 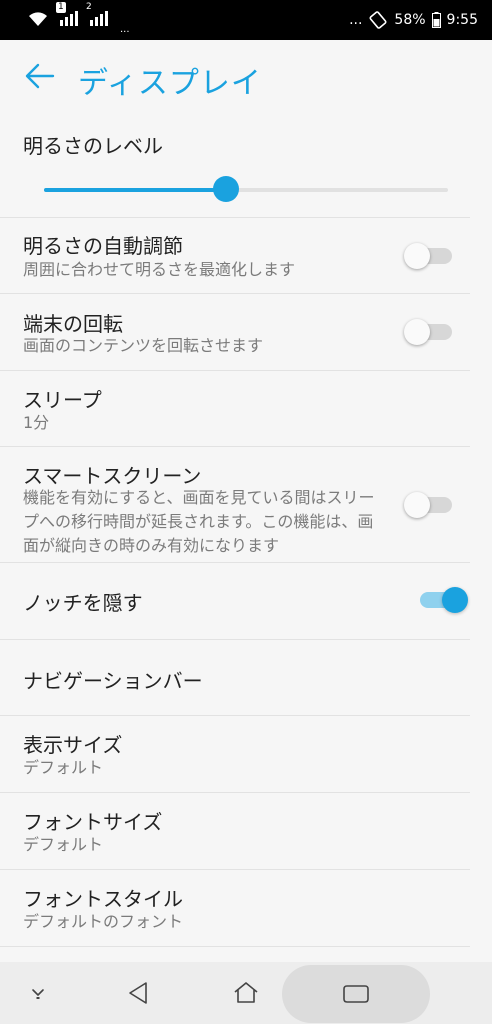 What do you see at coordinates (83, 603) in the screenshot?
I see `setting-title: ノッチを隠す` at bounding box center [83, 603].